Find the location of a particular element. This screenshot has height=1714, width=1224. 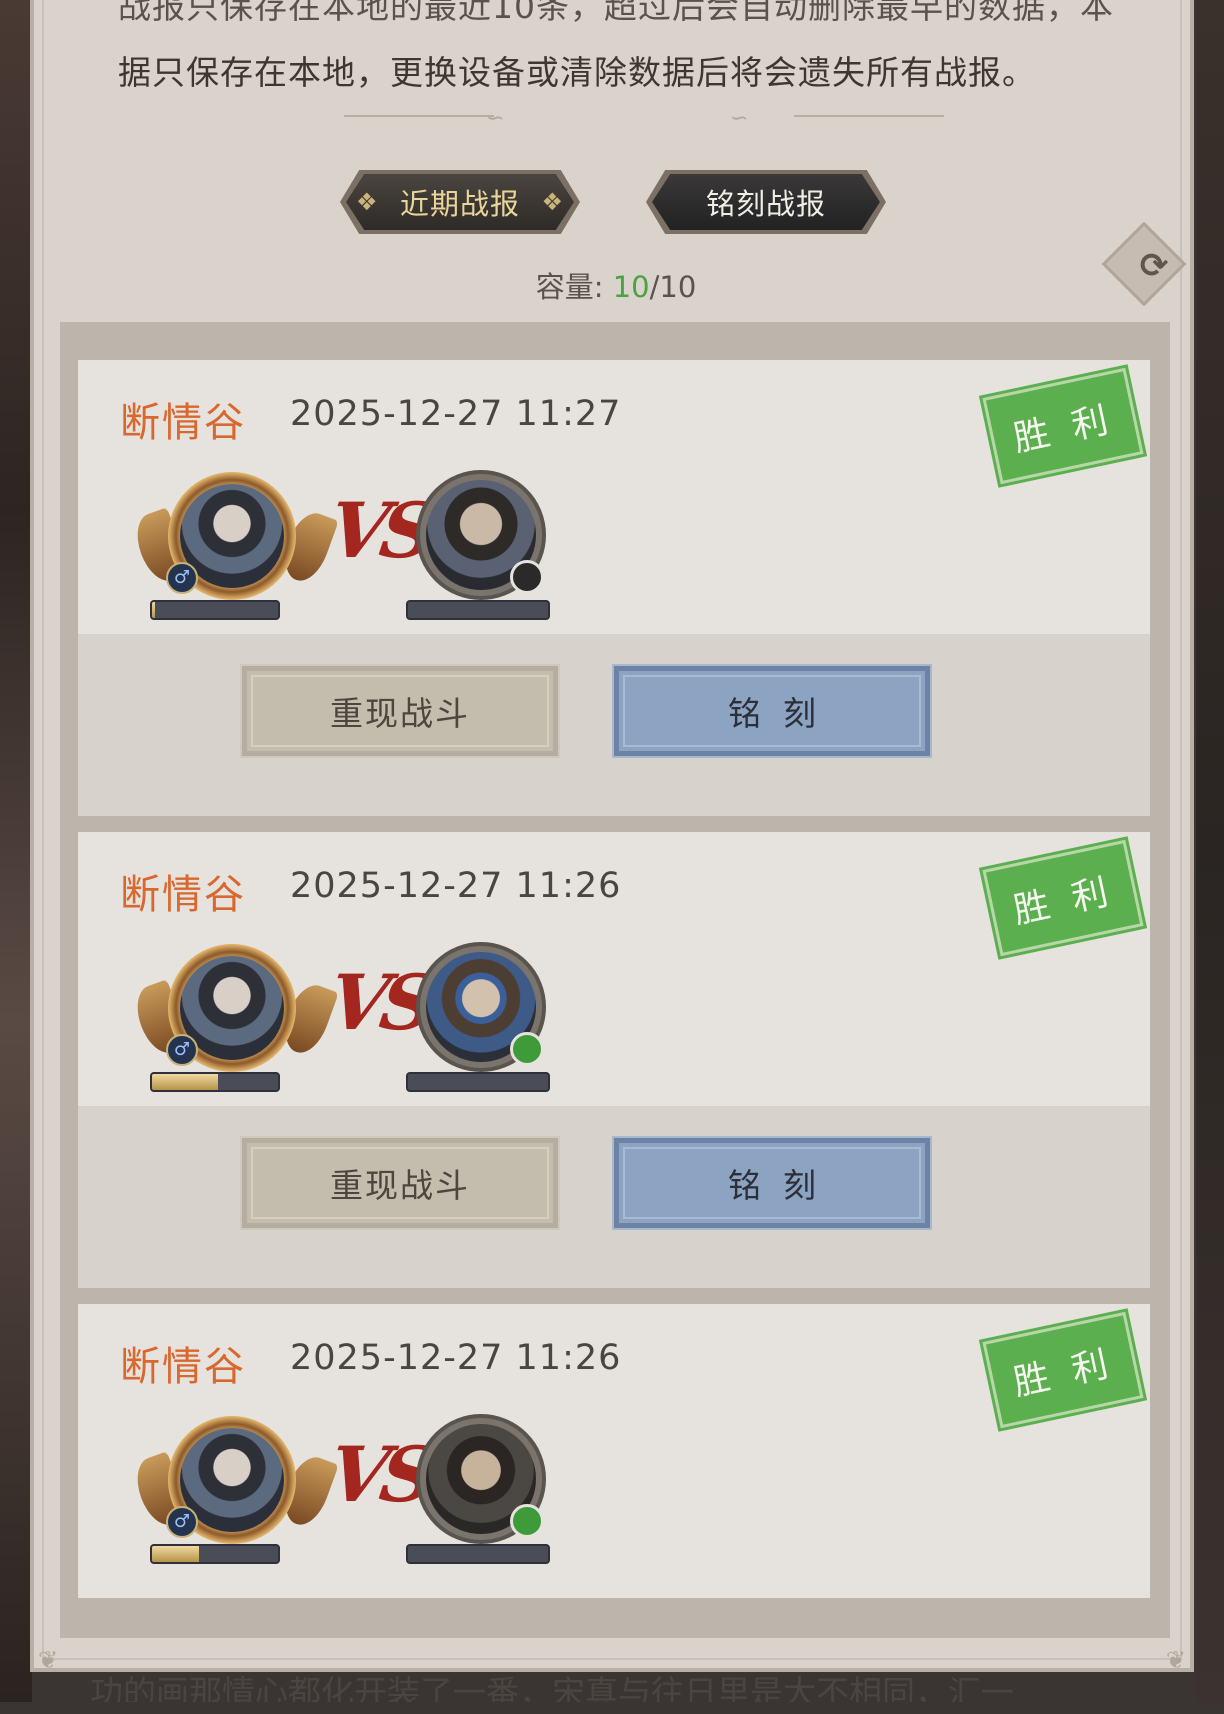

tab-engraved-label: 铭刻战报 is located at coordinates (765, 204).